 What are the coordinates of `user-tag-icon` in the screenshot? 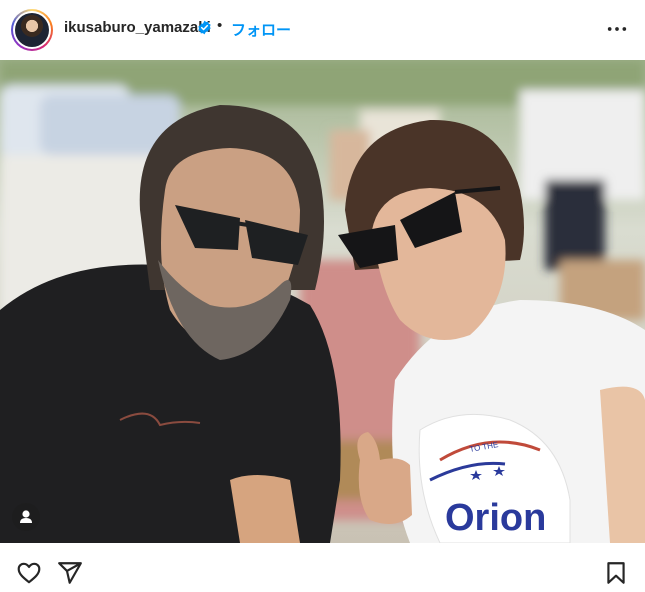 It's located at (26, 516).